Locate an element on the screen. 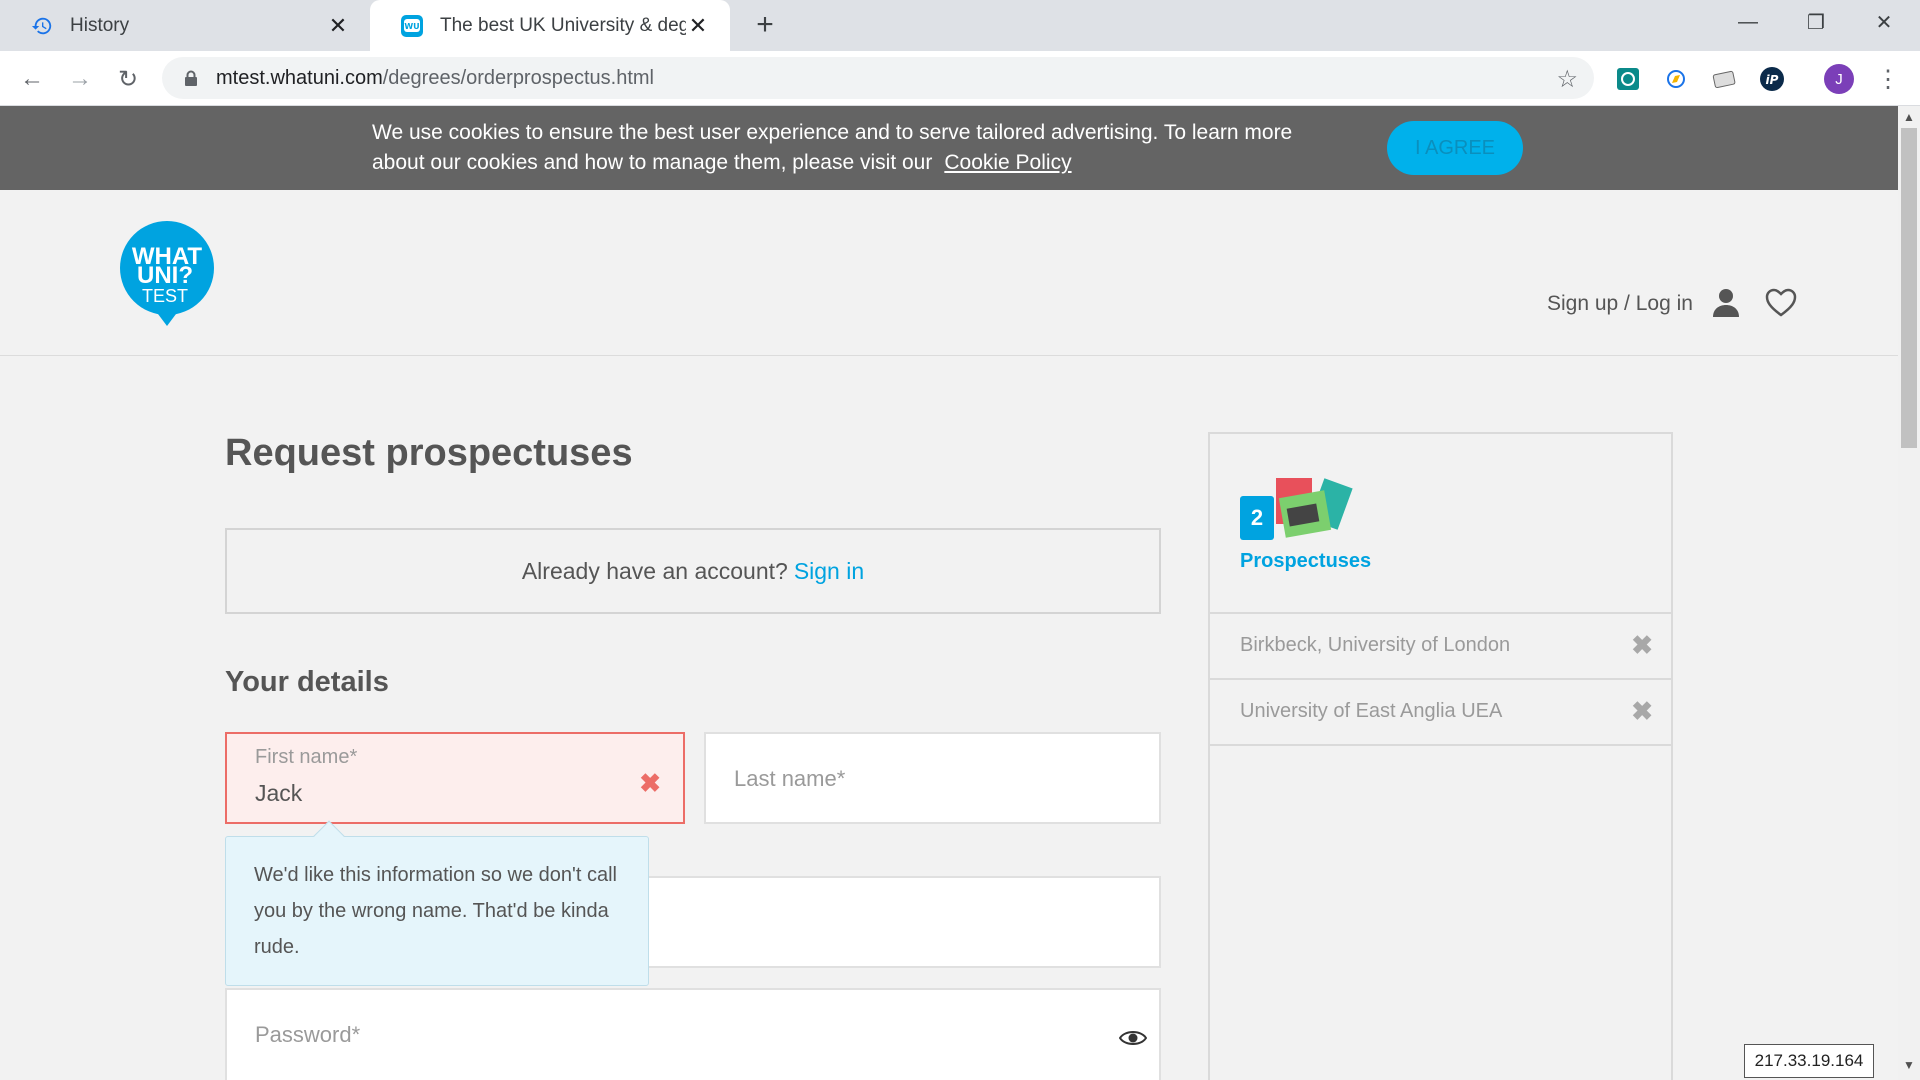 This screenshot has height=1080, width=1920. basket-item-name: Birkbeck, University of London is located at coordinates (1375, 645).